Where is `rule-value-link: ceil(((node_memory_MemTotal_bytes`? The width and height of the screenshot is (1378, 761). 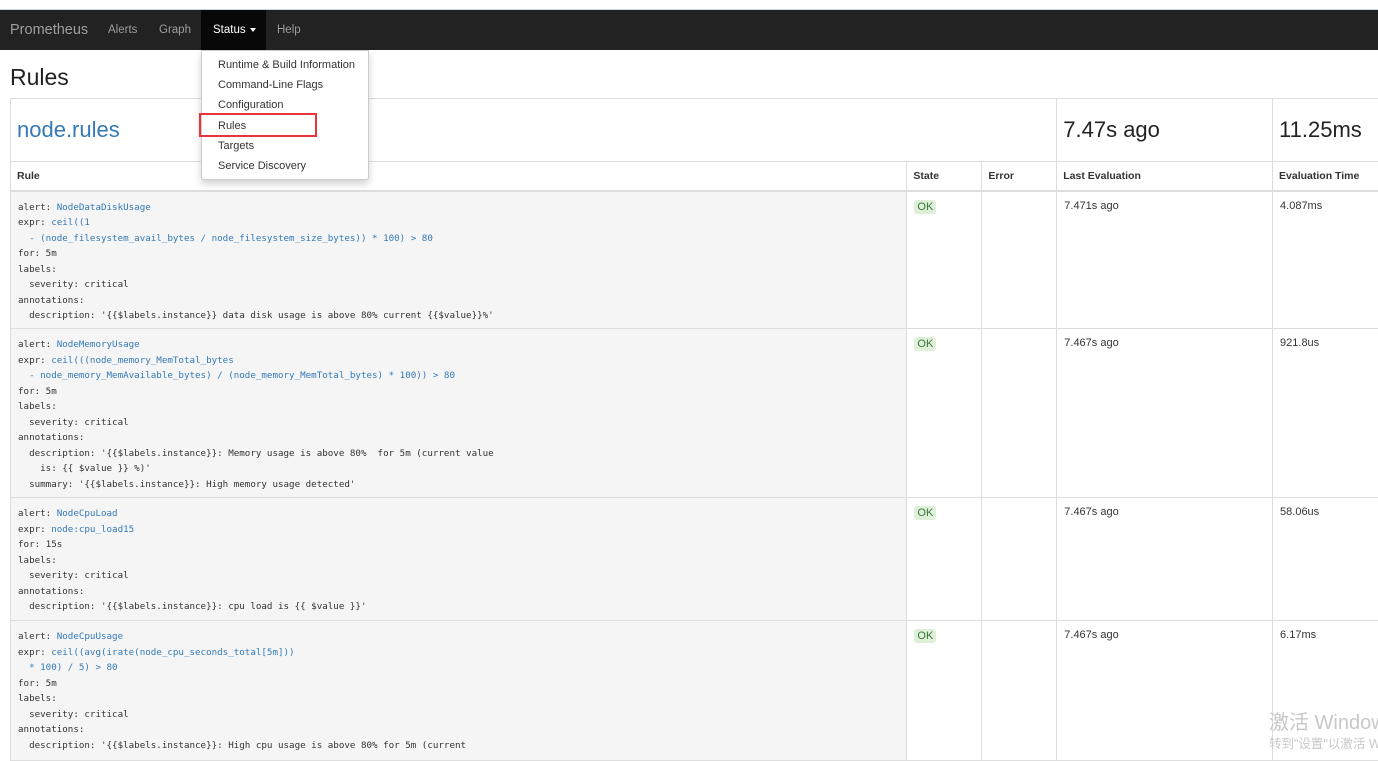 rule-value-link: ceil(((node_memory_MemTotal_bytes is located at coordinates (142, 360).